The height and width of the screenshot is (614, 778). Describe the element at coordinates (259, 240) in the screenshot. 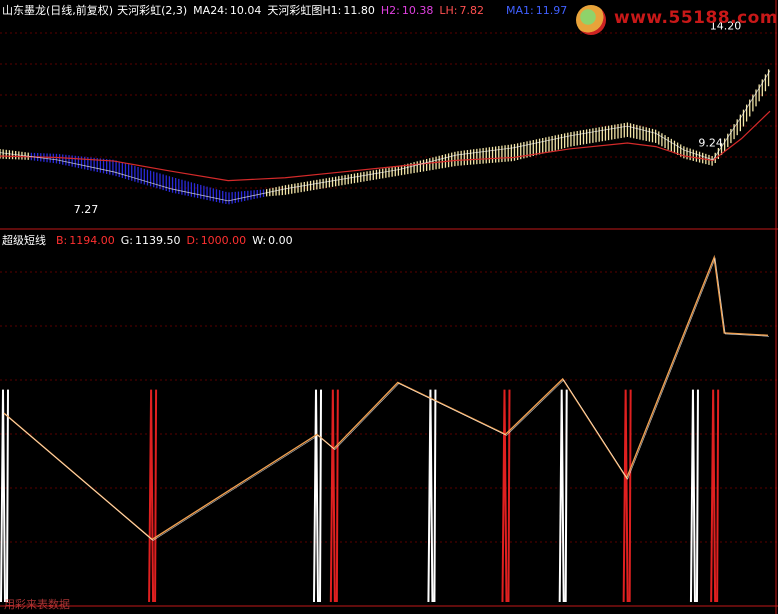

I see `w-label: W:` at that location.